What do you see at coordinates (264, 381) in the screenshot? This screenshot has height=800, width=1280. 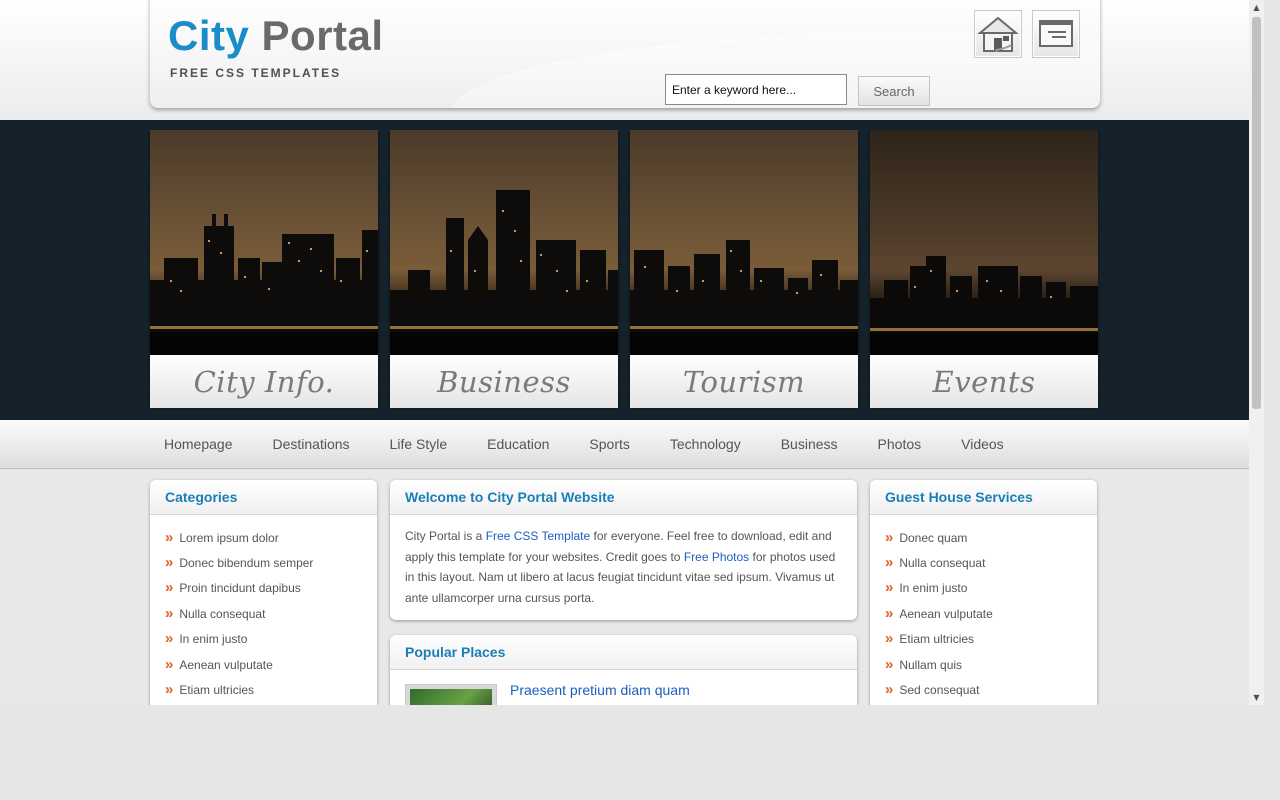 I see `banner-caption: City Info.` at bounding box center [264, 381].